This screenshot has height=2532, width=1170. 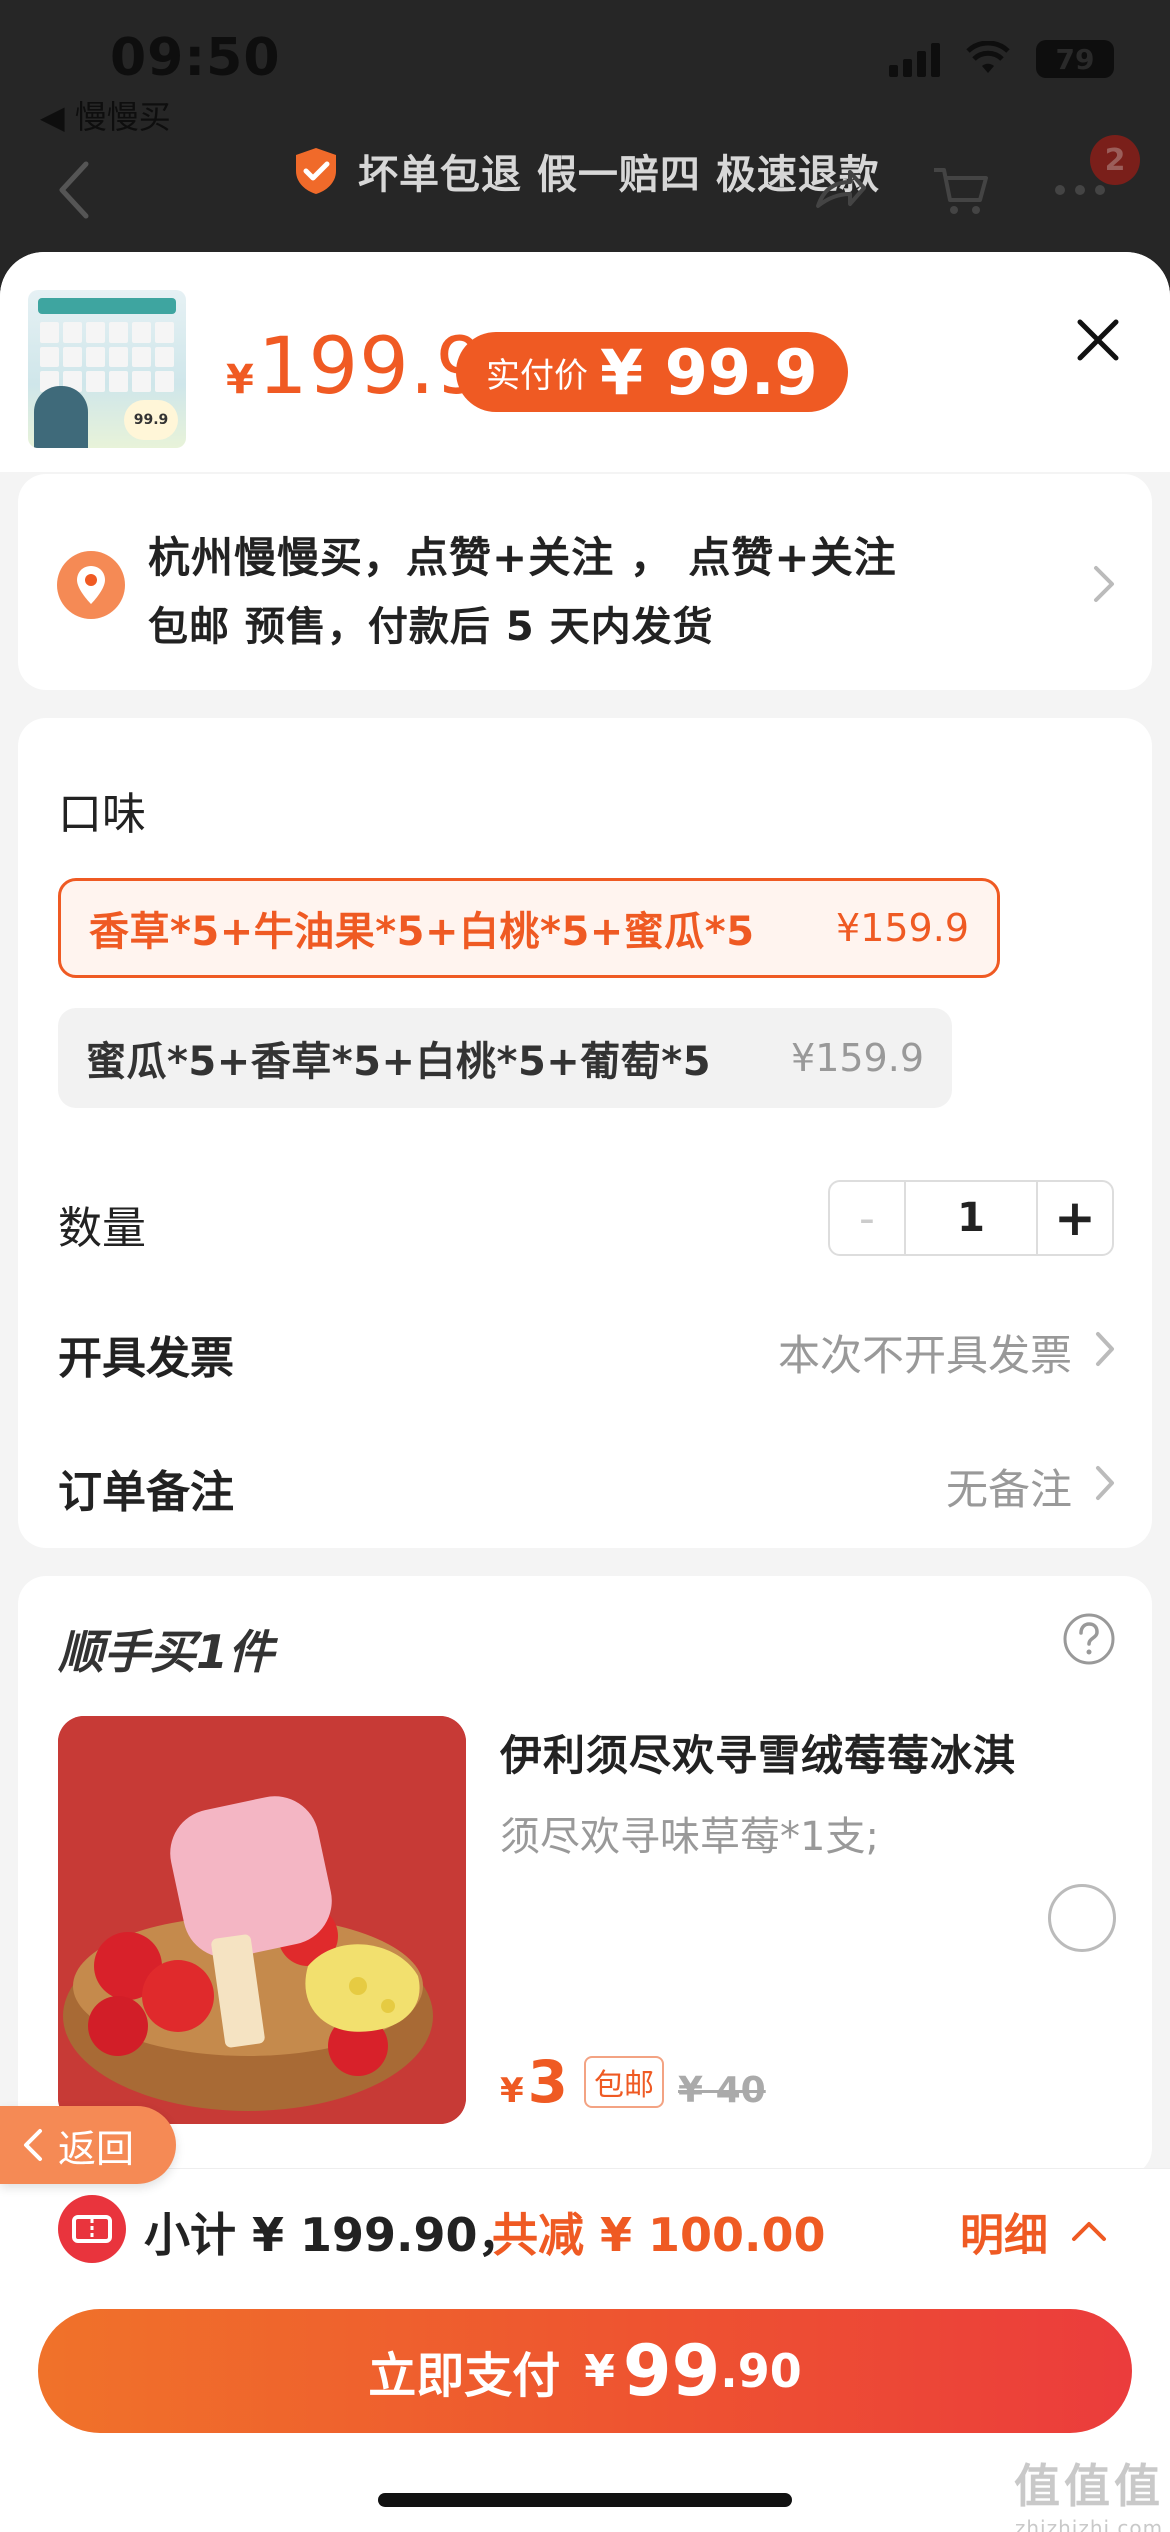 I want to click on quantity-stepper: - 1 +, so click(x=971, y=1218).